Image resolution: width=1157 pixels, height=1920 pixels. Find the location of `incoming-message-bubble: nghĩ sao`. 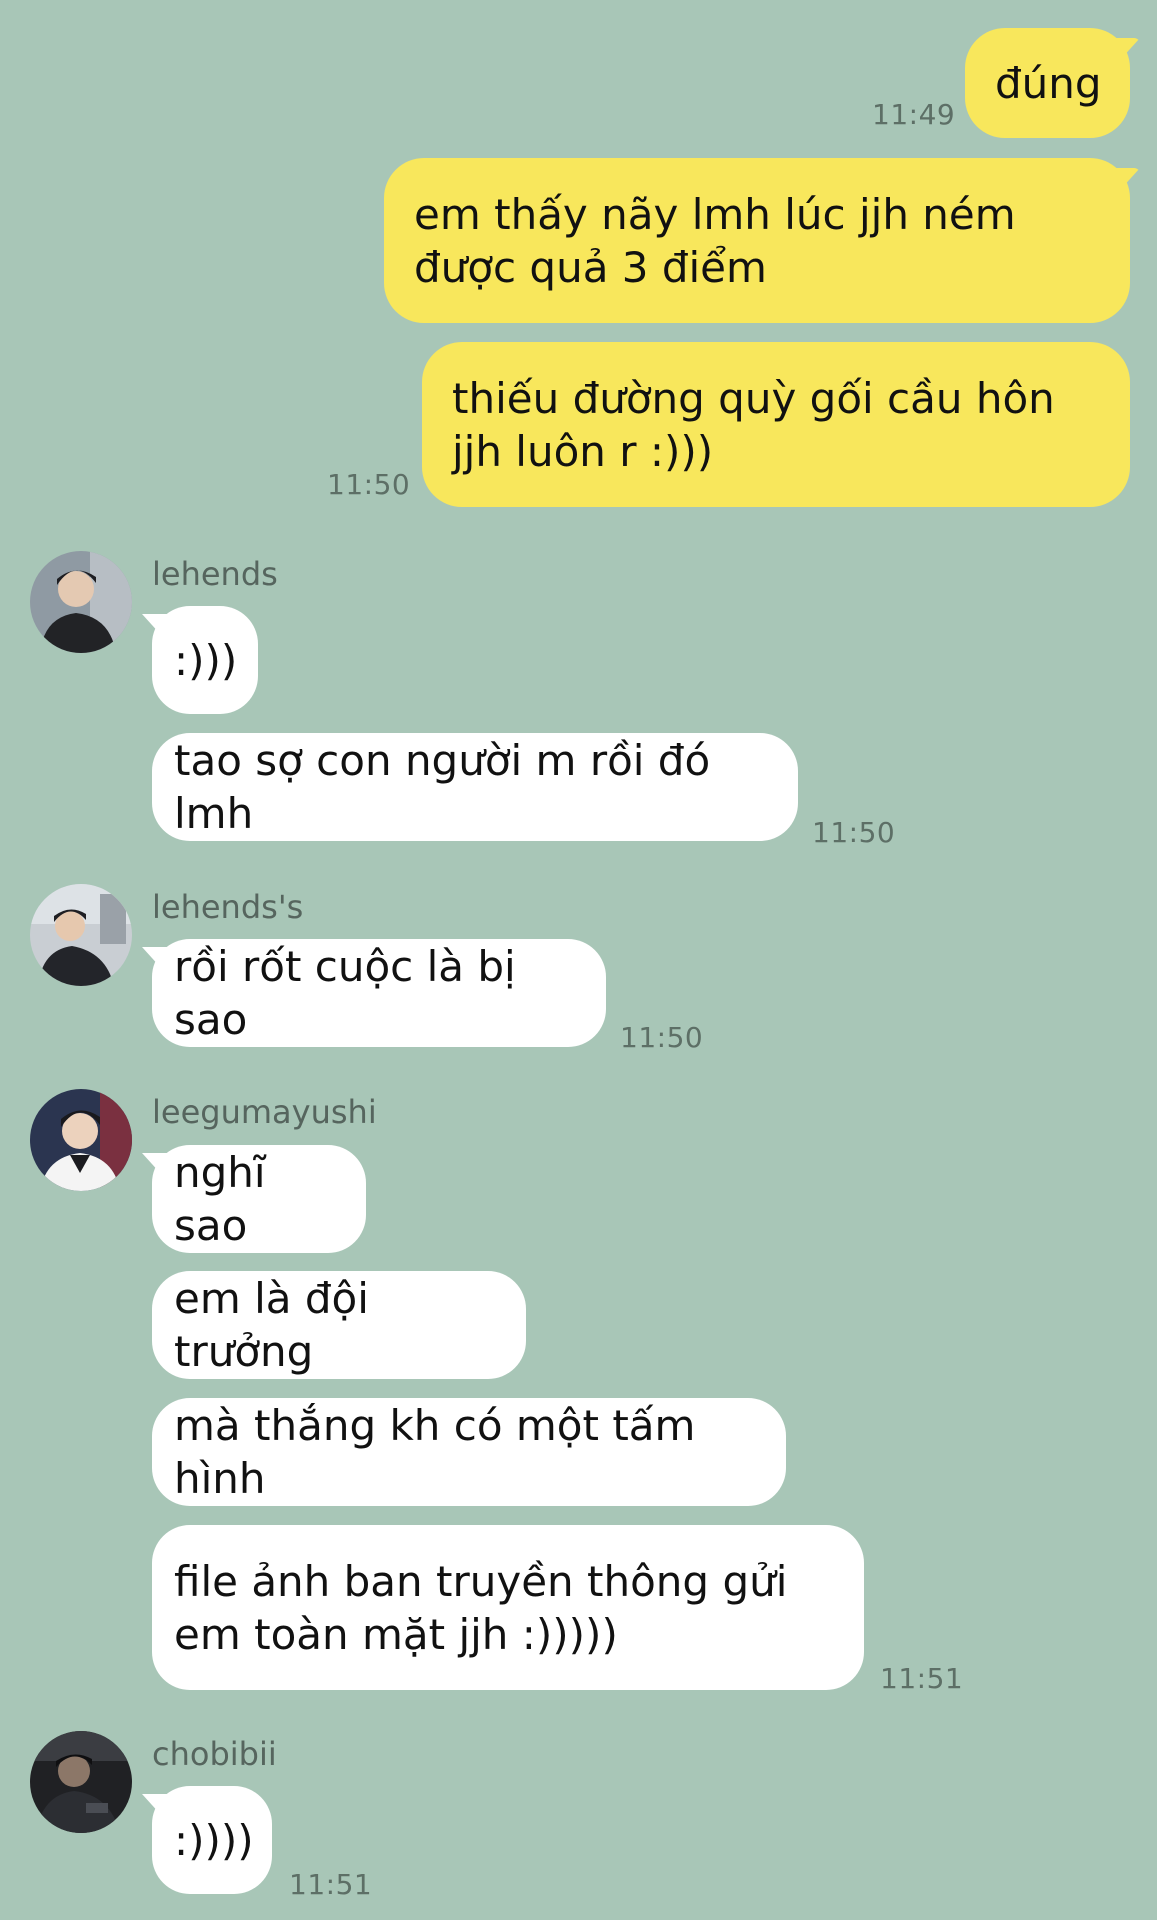

incoming-message-bubble: nghĩ sao is located at coordinates (259, 1199).